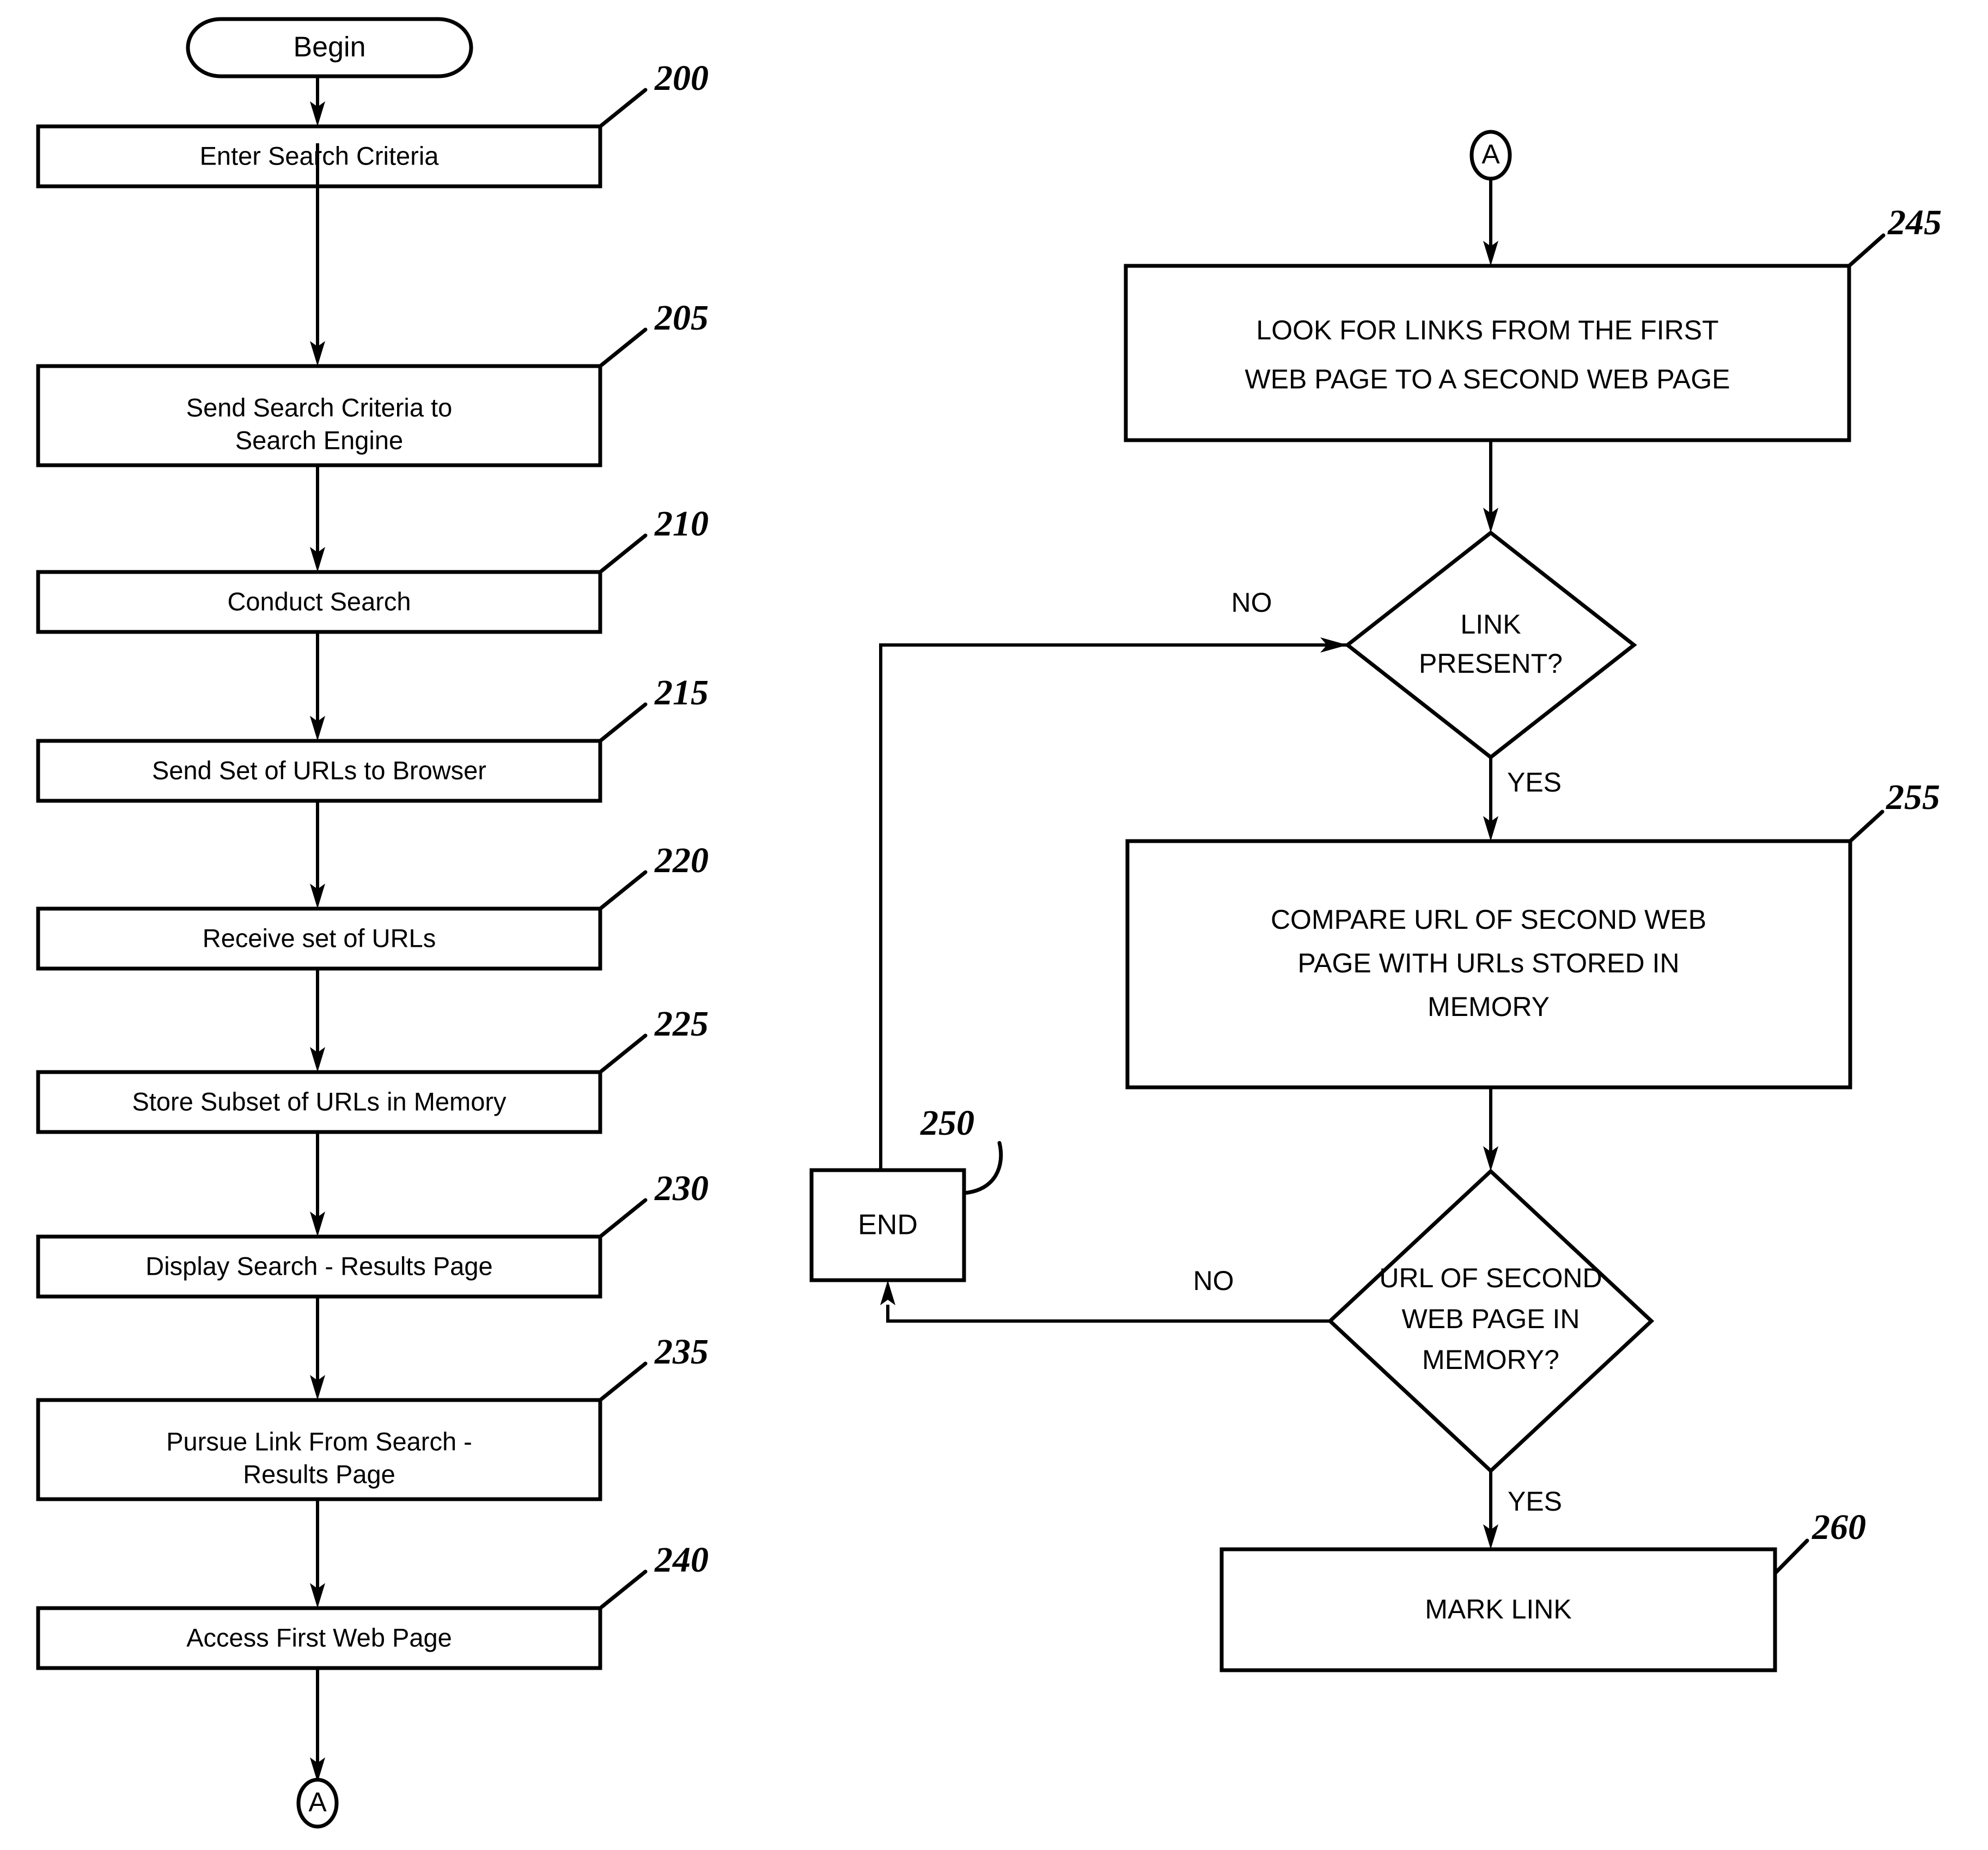 This screenshot has height=1850, width=1988. Describe the element at coordinates (320, 937) in the screenshot. I see `step-box-220-label: Receive set of URLs` at that location.